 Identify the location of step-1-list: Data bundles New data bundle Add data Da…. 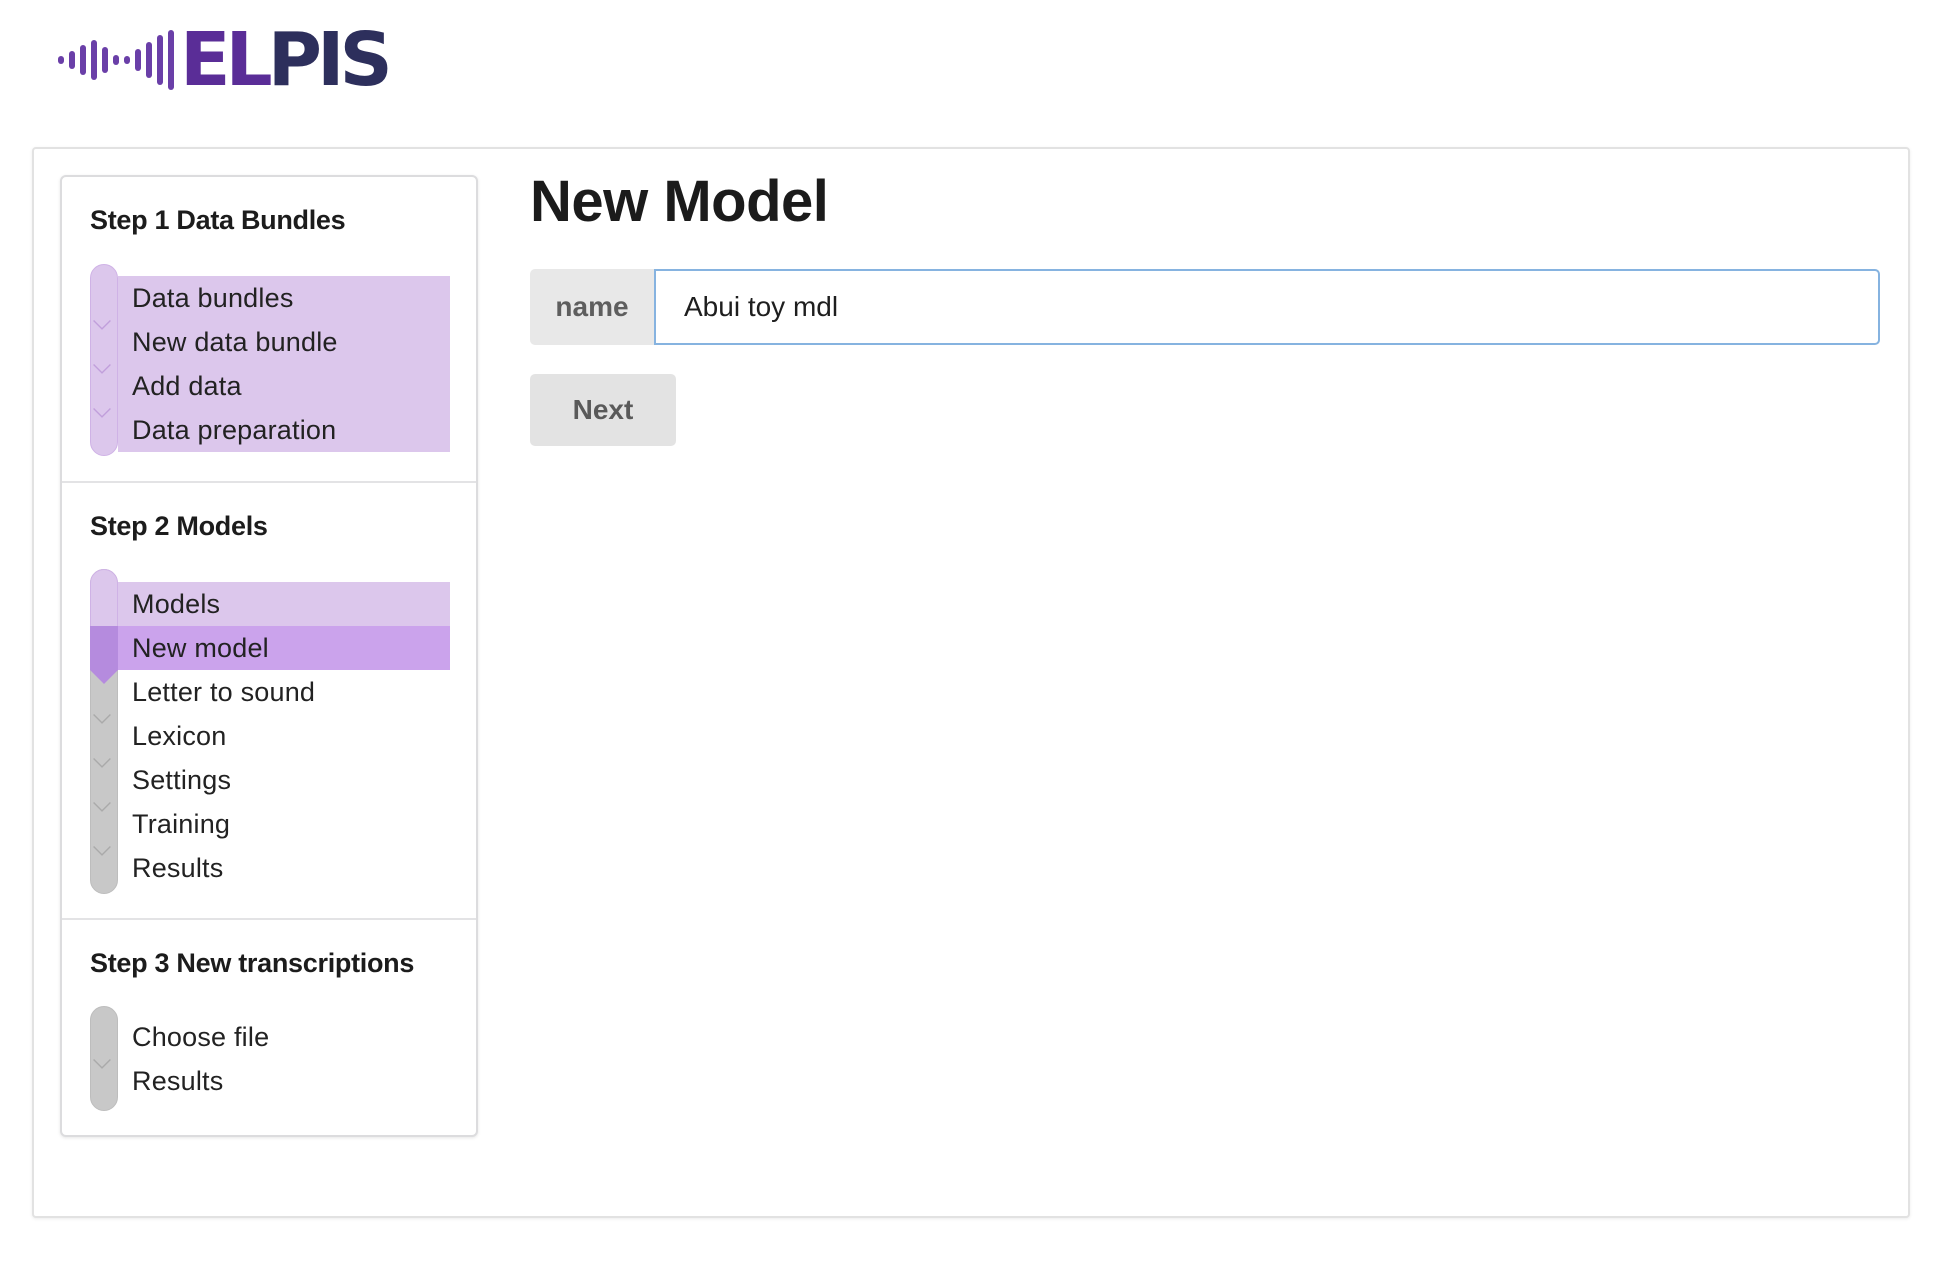
(271, 364).